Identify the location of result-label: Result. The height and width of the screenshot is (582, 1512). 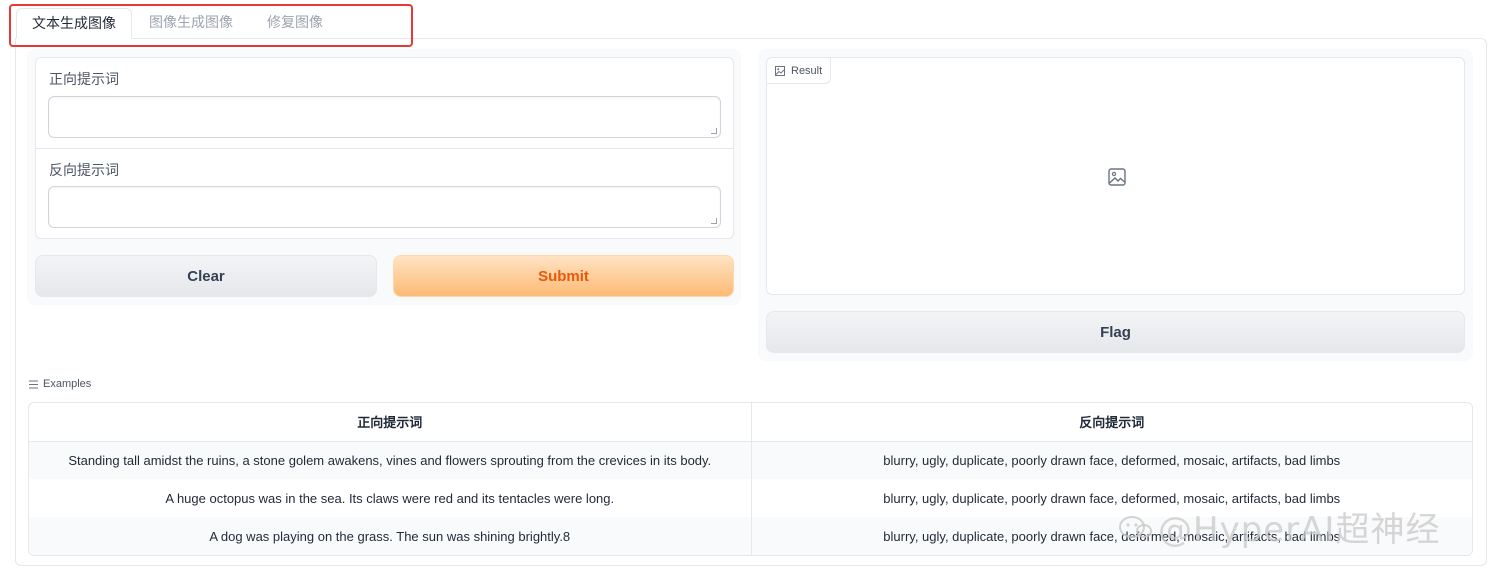
(799, 71).